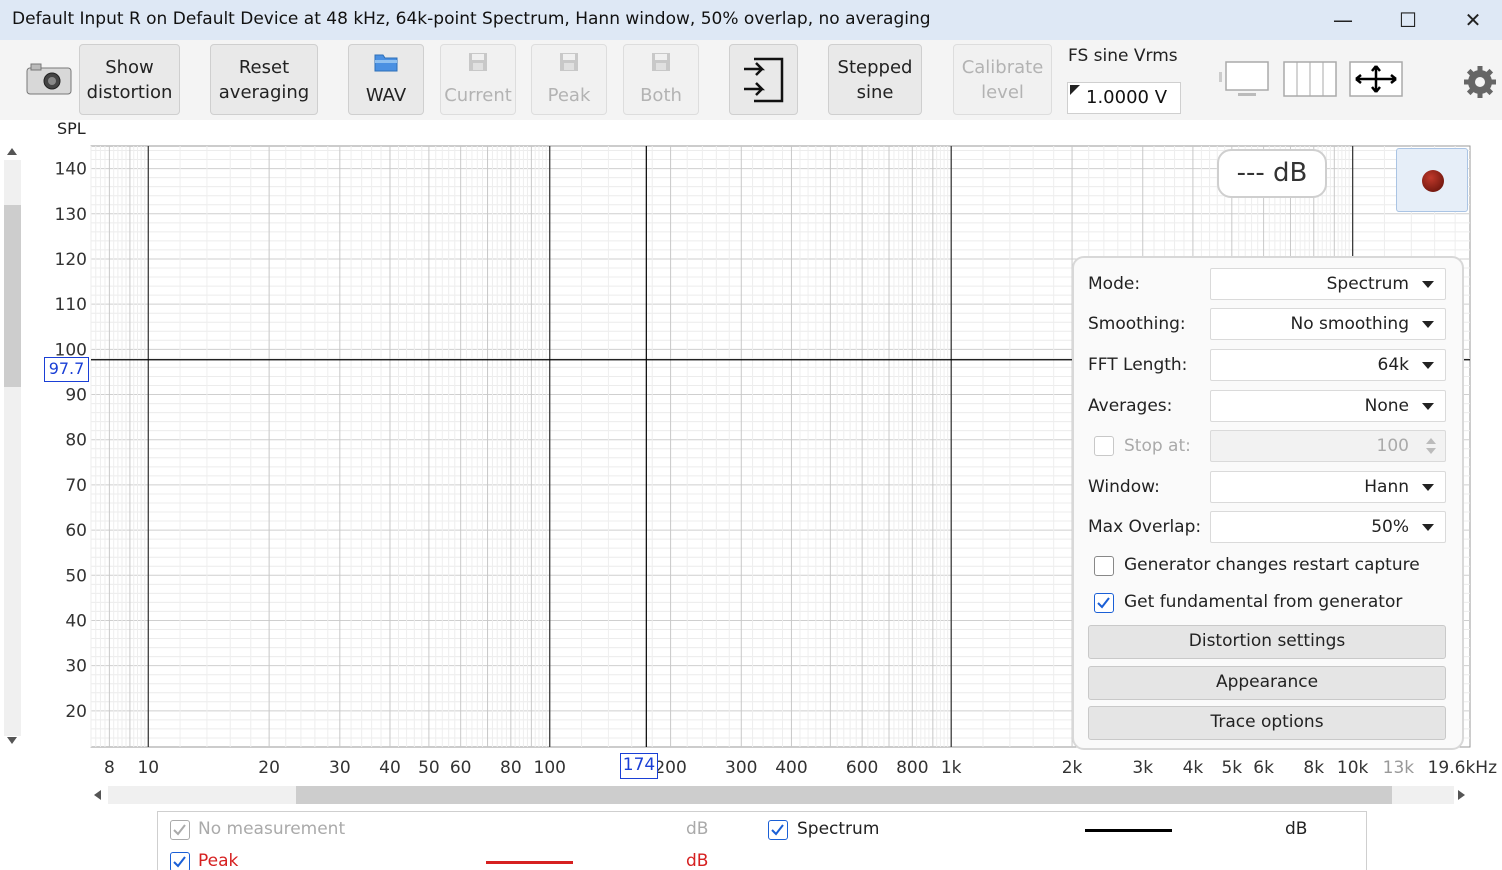 The image size is (1502, 870). I want to click on horizontal-scroll-thumb, so click(844, 795).